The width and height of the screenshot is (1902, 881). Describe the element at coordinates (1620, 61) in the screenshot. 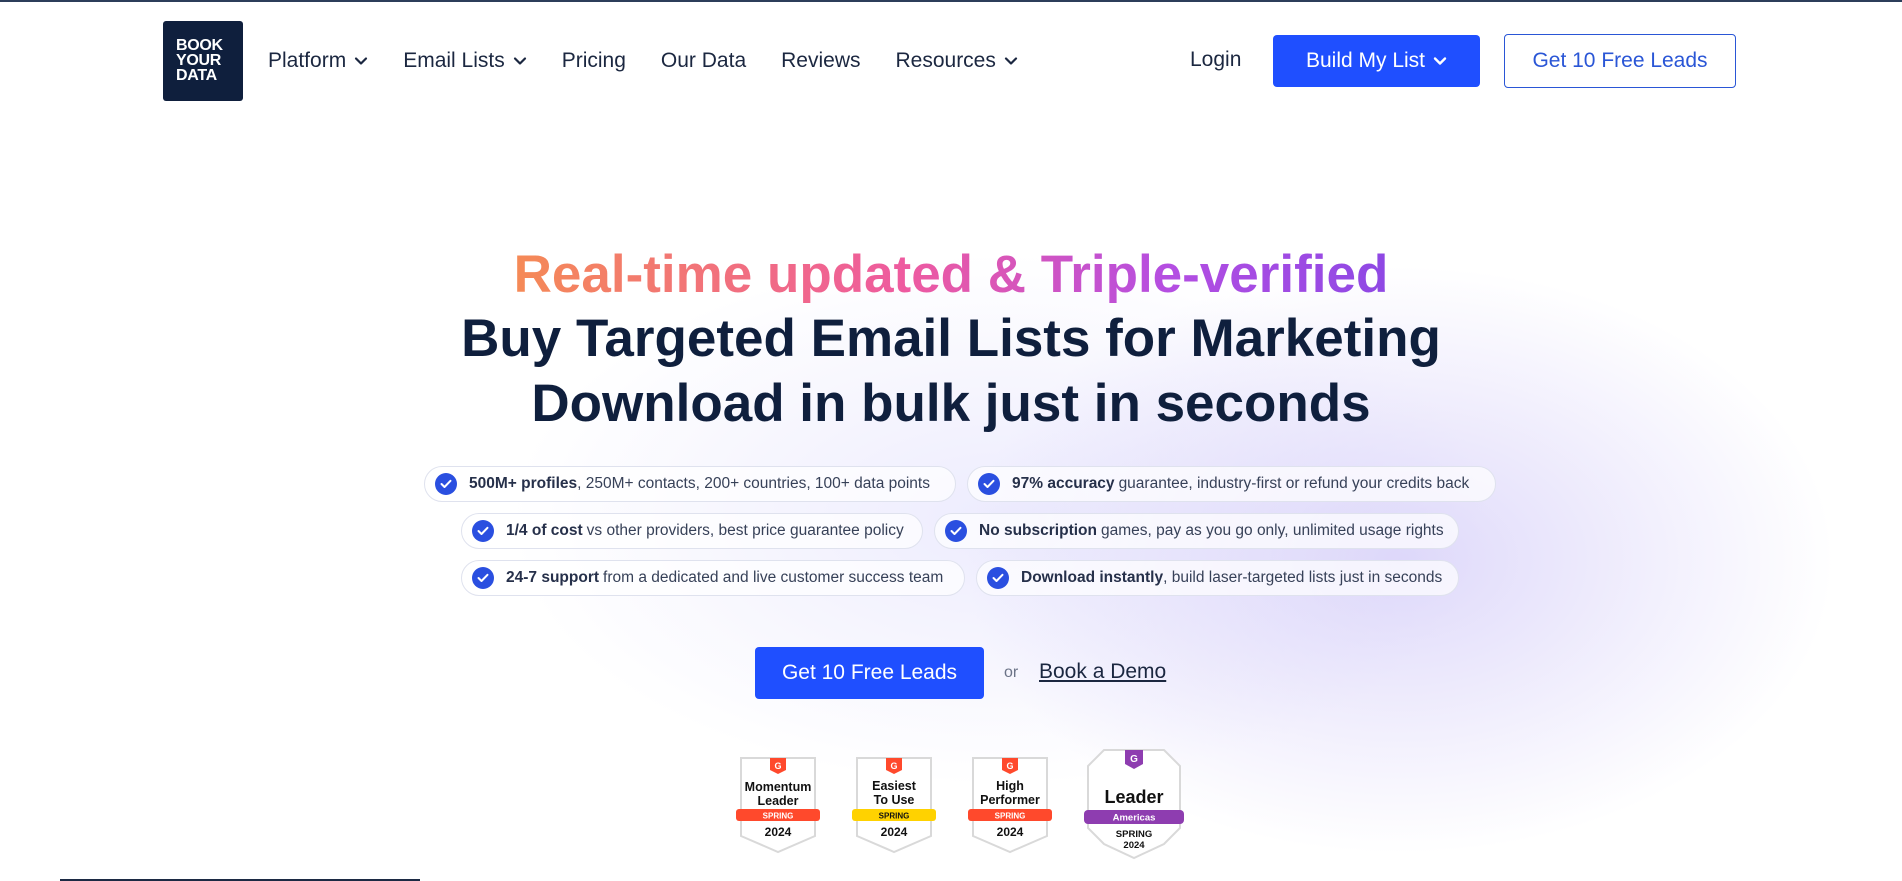

I see `get-free-leads-header-button: Get 10 Free Leads` at that location.